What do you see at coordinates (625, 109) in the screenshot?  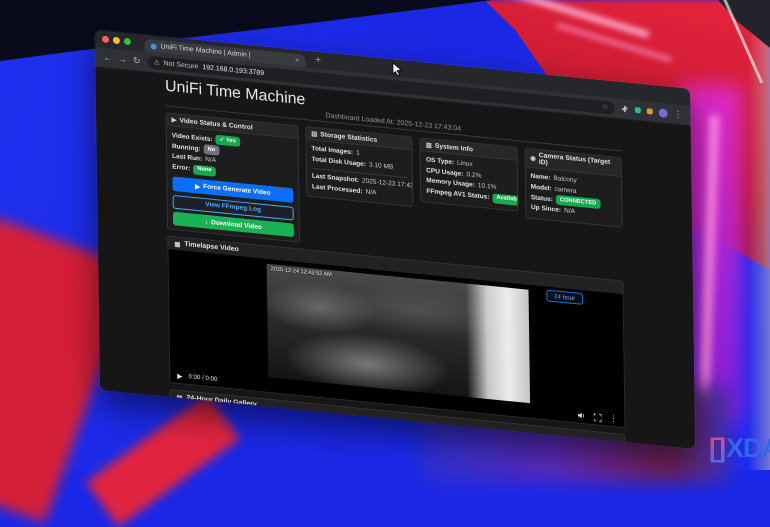 I see `extensions-puzzle-icon` at bounding box center [625, 109].